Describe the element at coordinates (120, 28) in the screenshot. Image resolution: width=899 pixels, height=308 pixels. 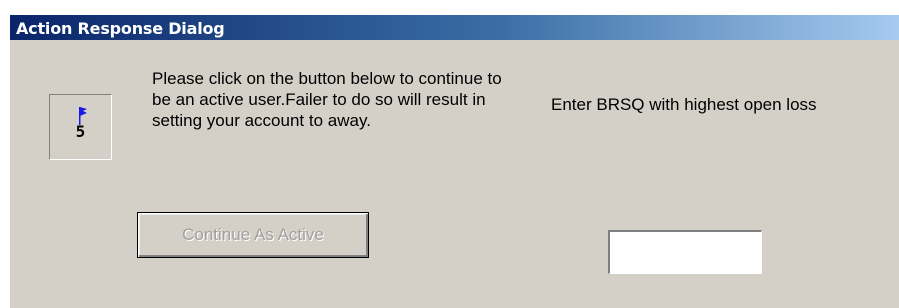
I see `dialog-title: Action Response Dialog` at that location.